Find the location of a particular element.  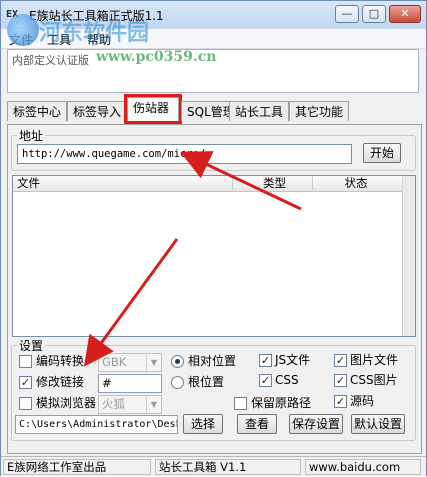

image-files-label: 图片文件 is located at coordinates (374, 360).